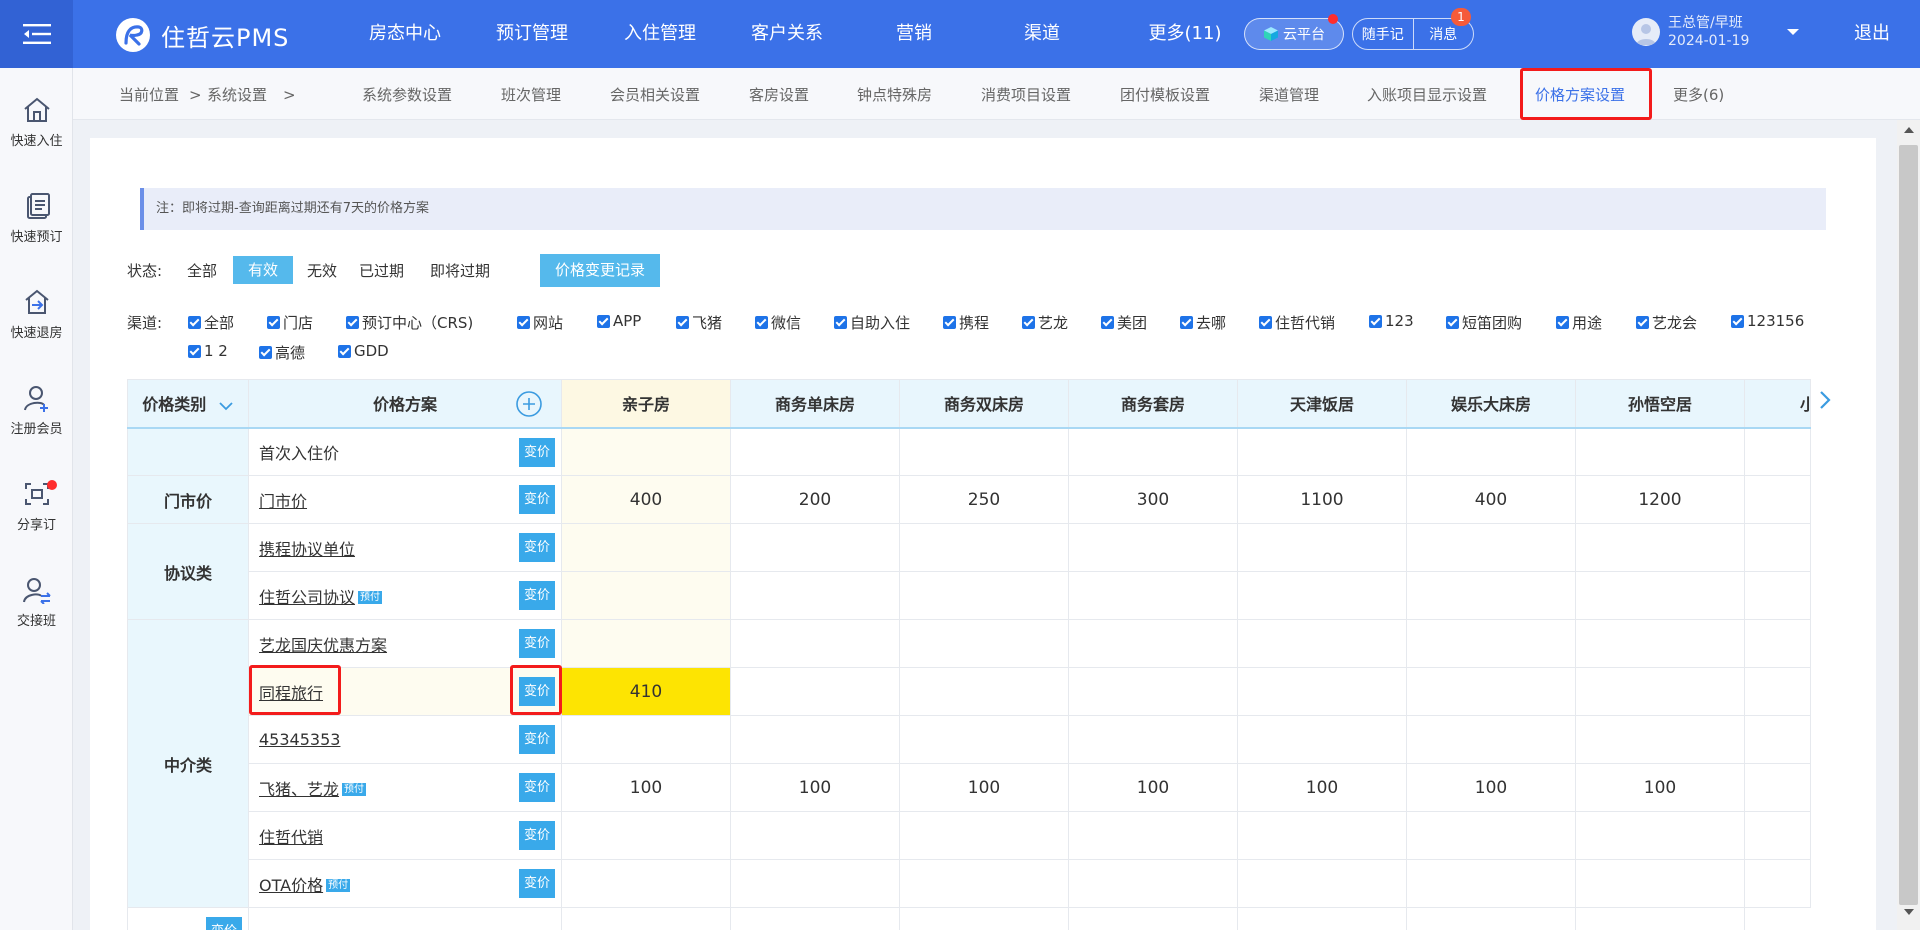  What do you see at coordinates (1666, 322) in the screenshot?
I see `channel-checkbox-elong-club: 艺龙会` at bounding box center [1666, 322].